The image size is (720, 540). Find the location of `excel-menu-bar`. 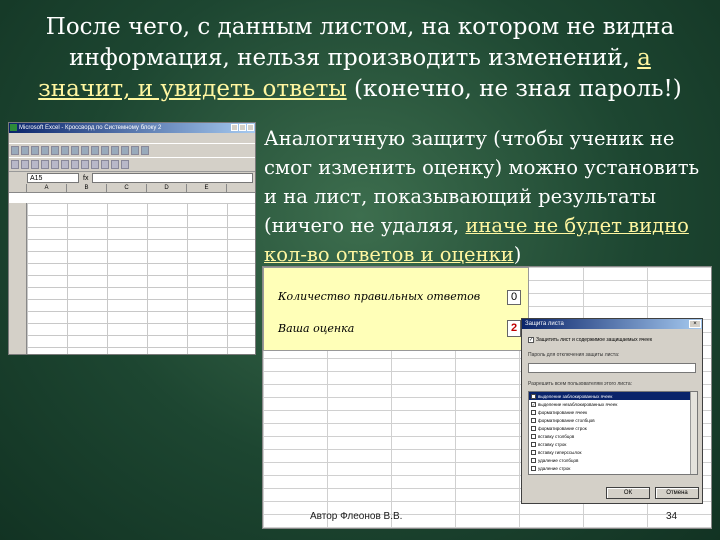

excel-menu-bar is located at coordinates (132, 138).